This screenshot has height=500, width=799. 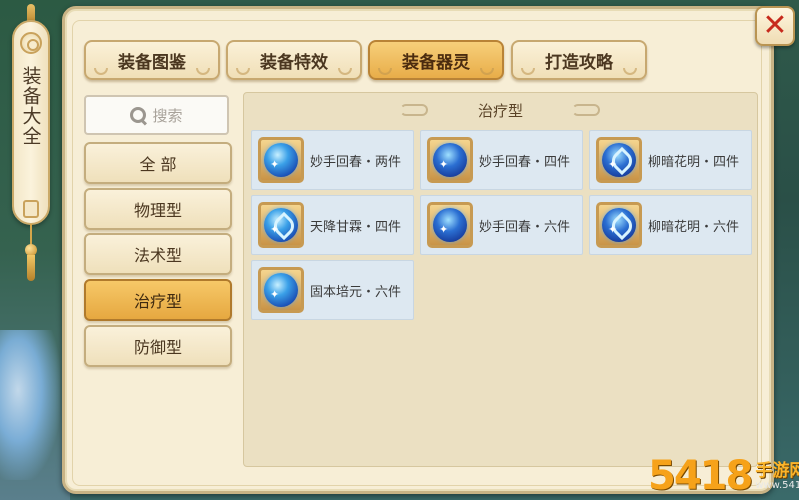 What do you see at coordinates (281, 225) in the screenshot?
I see `rain-spirit-icon` at bounding box center [281, 225].